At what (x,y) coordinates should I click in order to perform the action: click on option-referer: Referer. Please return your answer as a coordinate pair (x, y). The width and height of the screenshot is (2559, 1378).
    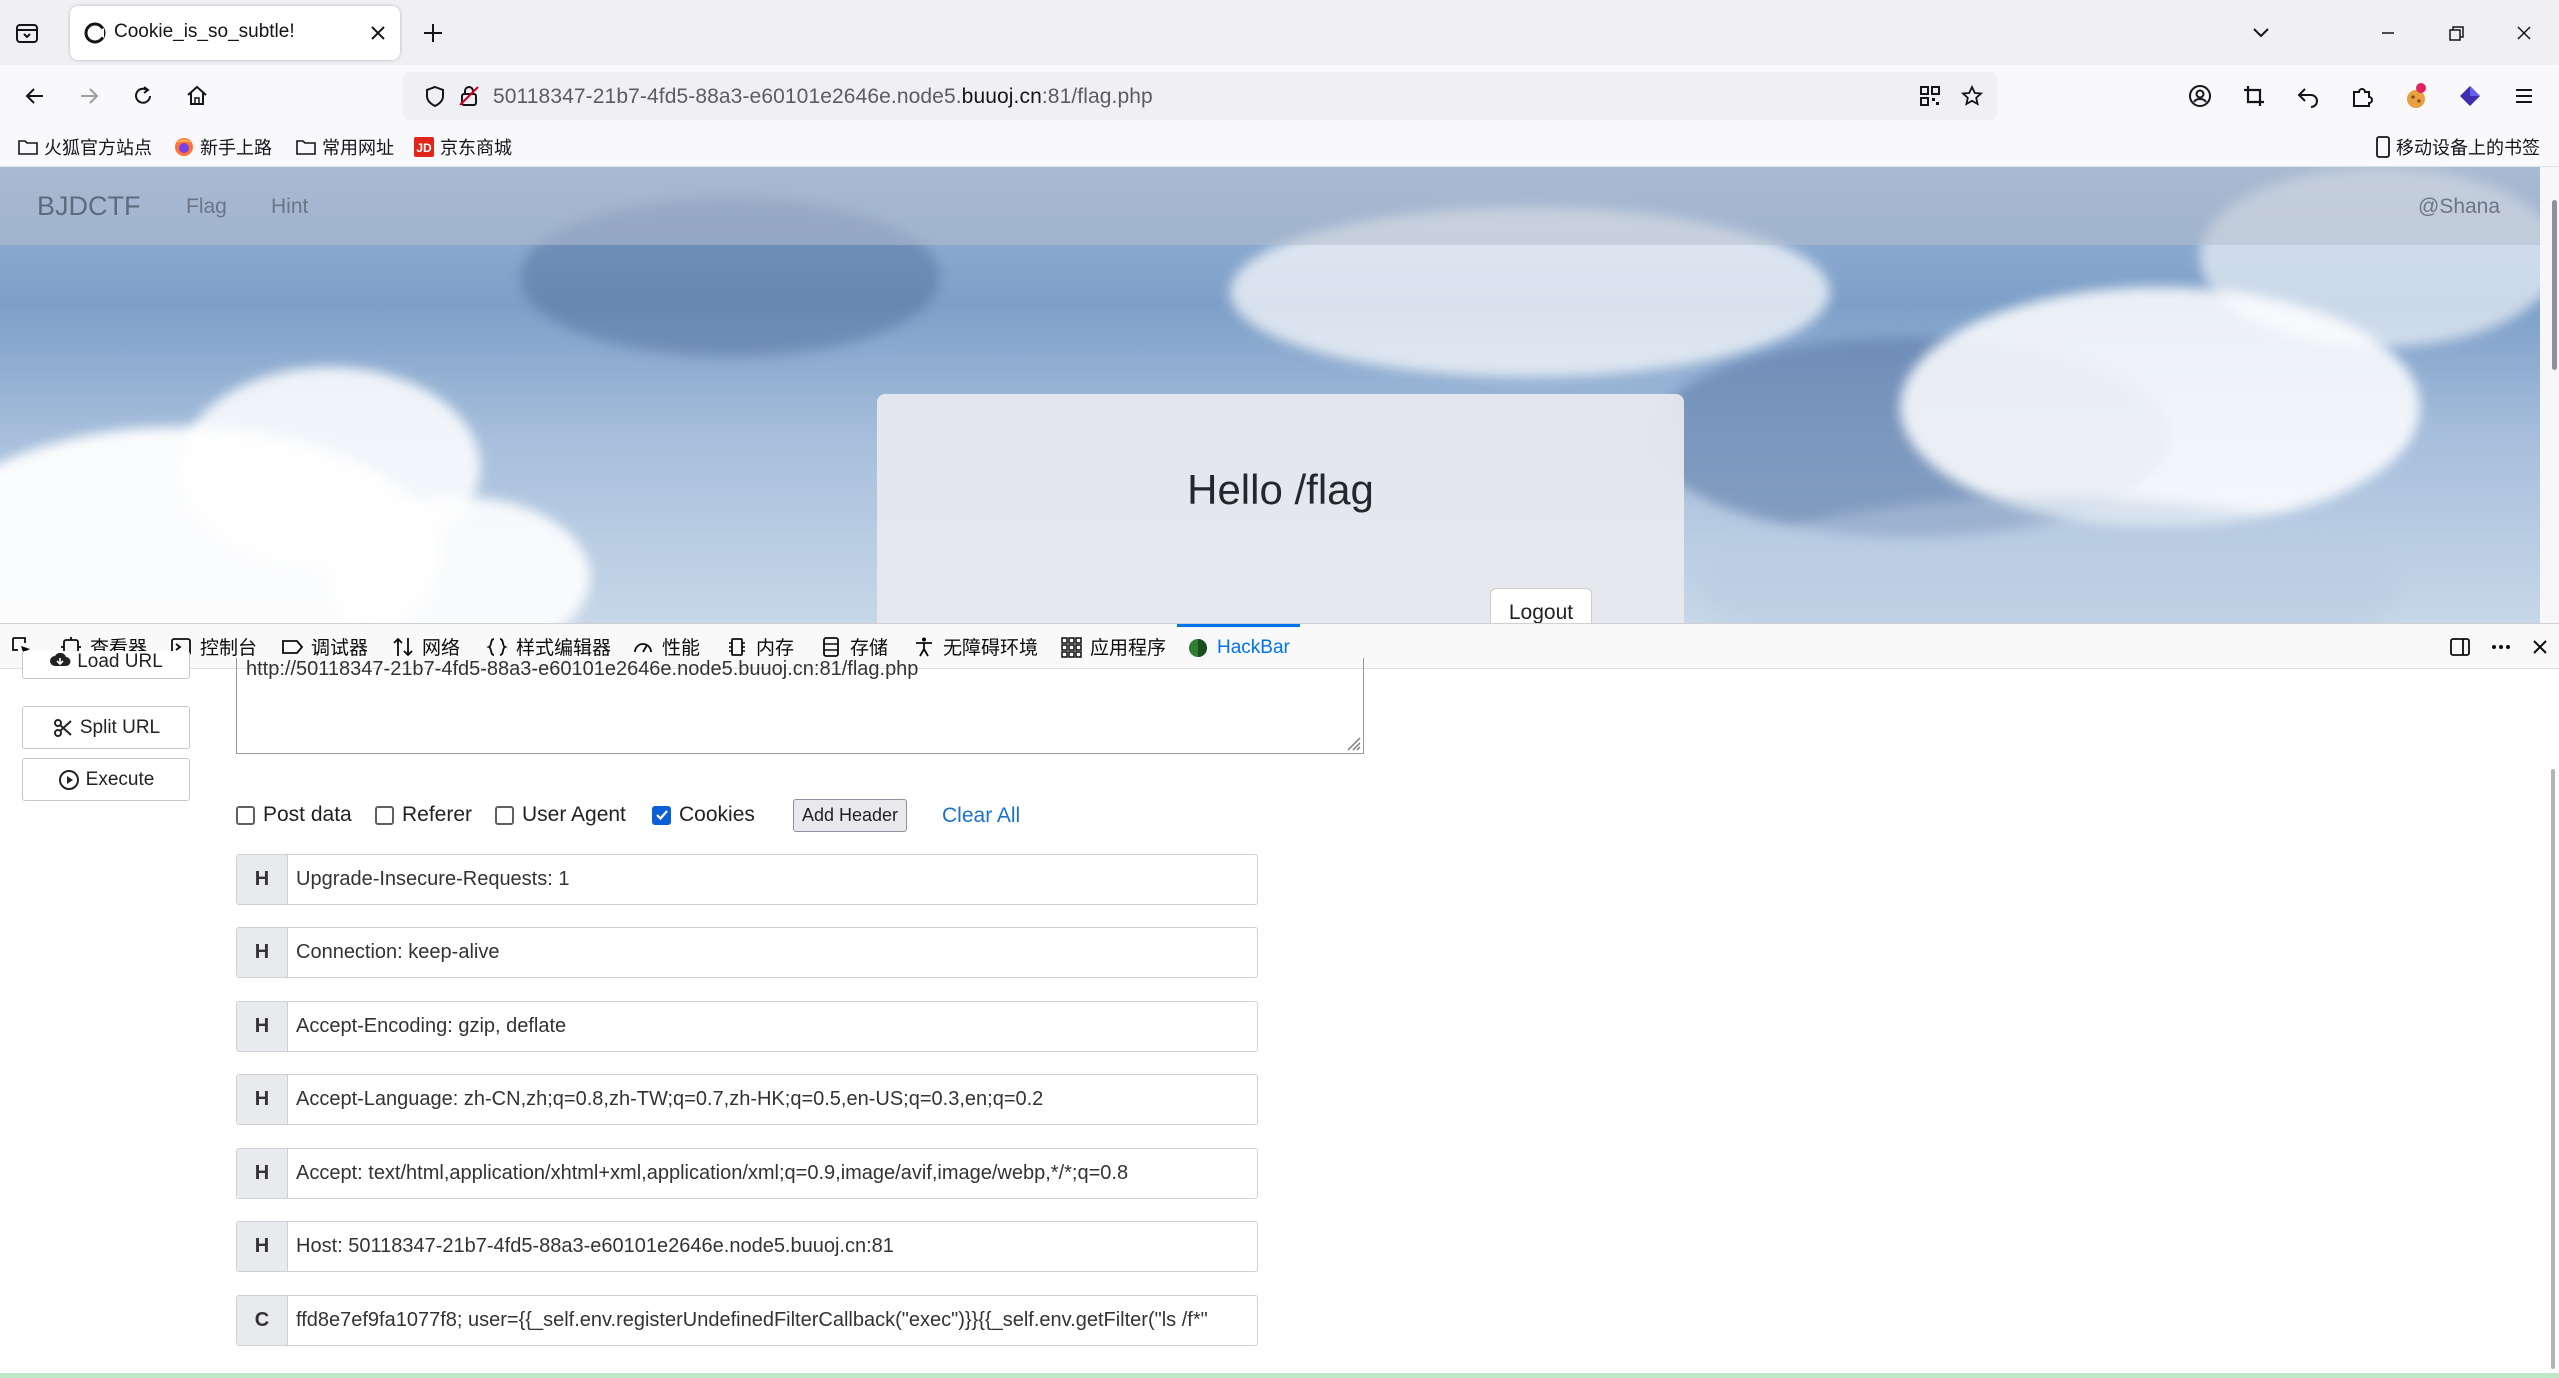
    Looking at the image, I should click on (423, 815).